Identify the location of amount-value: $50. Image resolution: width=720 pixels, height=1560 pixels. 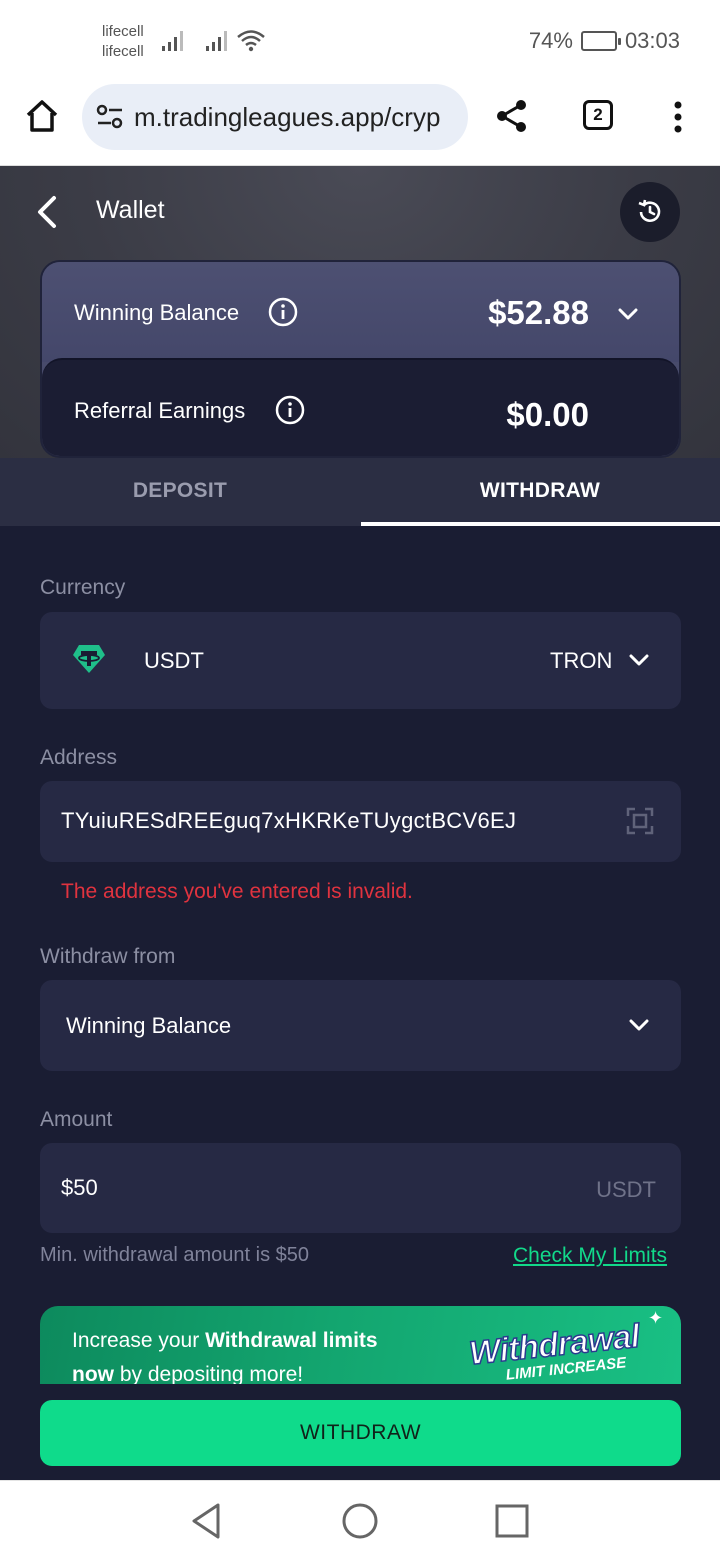
(79, 1188).